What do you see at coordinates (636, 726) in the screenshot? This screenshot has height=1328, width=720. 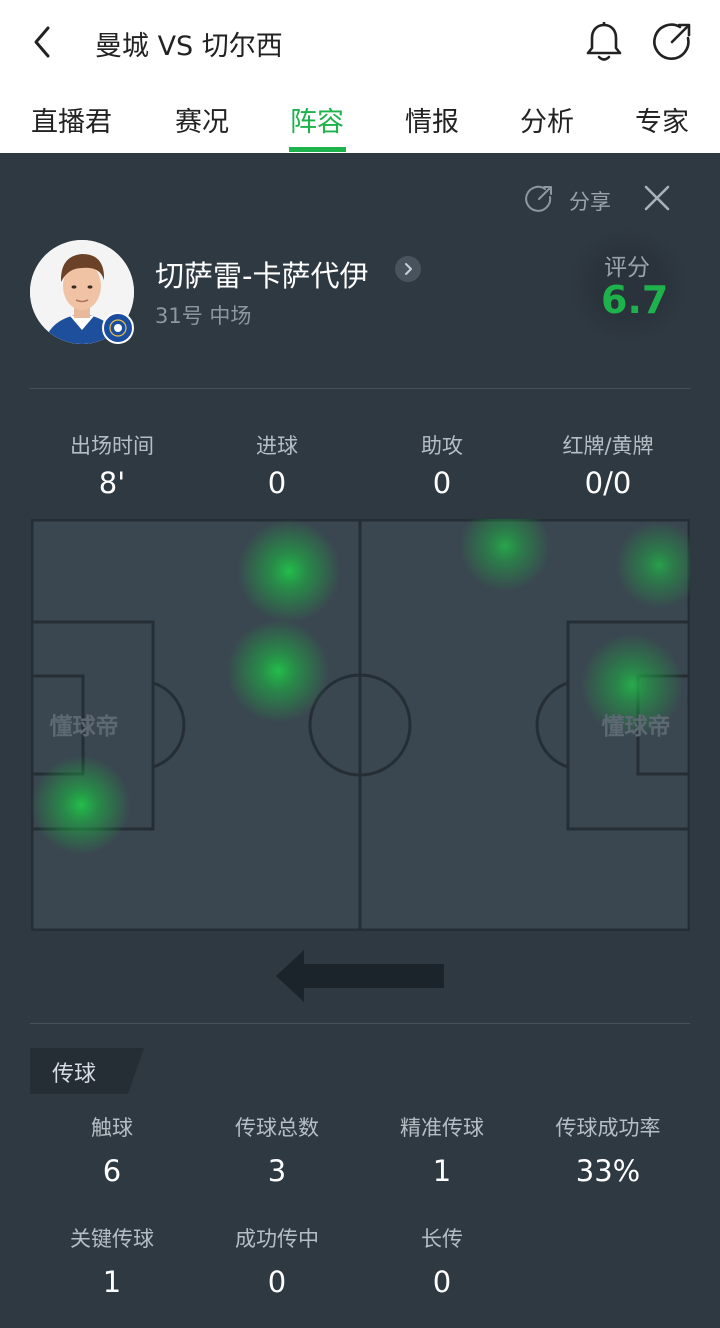 I see `watermark-right: 懂球帝` at bounding box center [636, 726].